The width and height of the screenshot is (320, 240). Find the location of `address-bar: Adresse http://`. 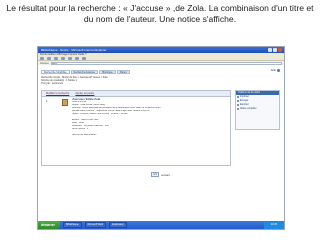

address-bar: Adresse http:// is located at coordinates (161, 63).